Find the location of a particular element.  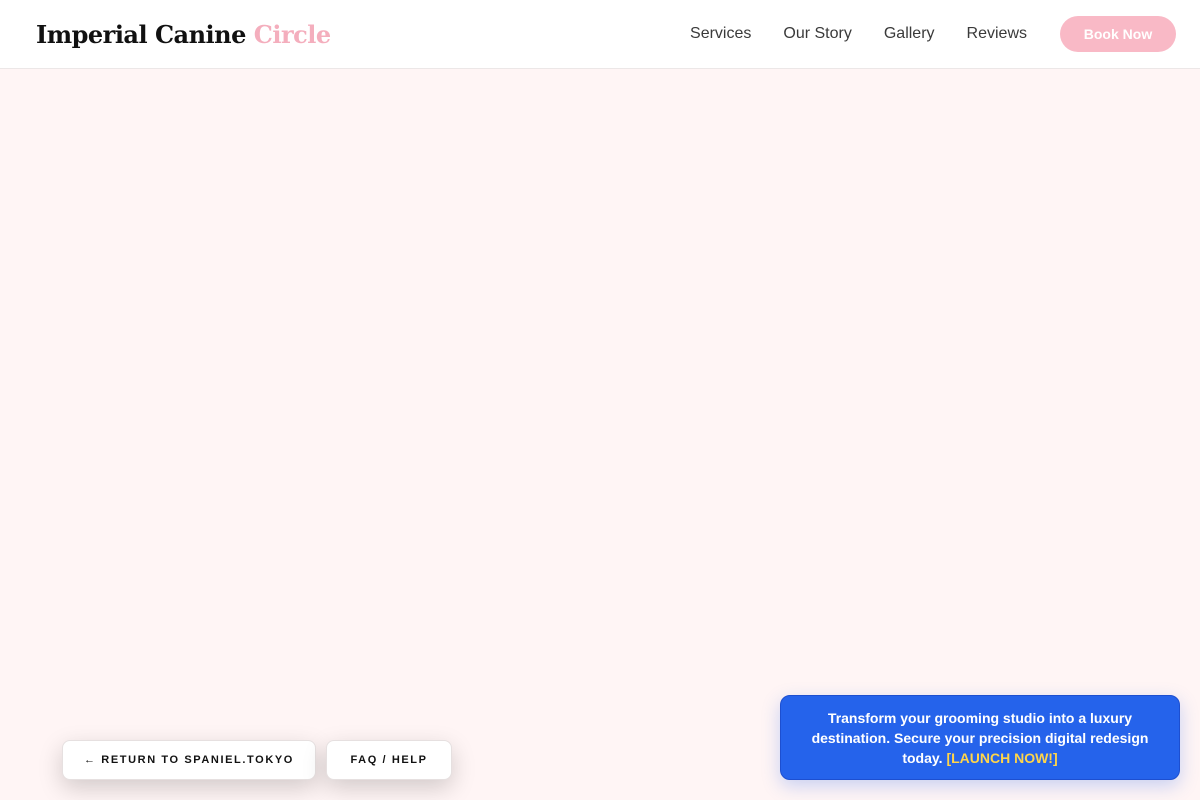

nav-link-reviews: Reviews is located at coordinates (997, 34).